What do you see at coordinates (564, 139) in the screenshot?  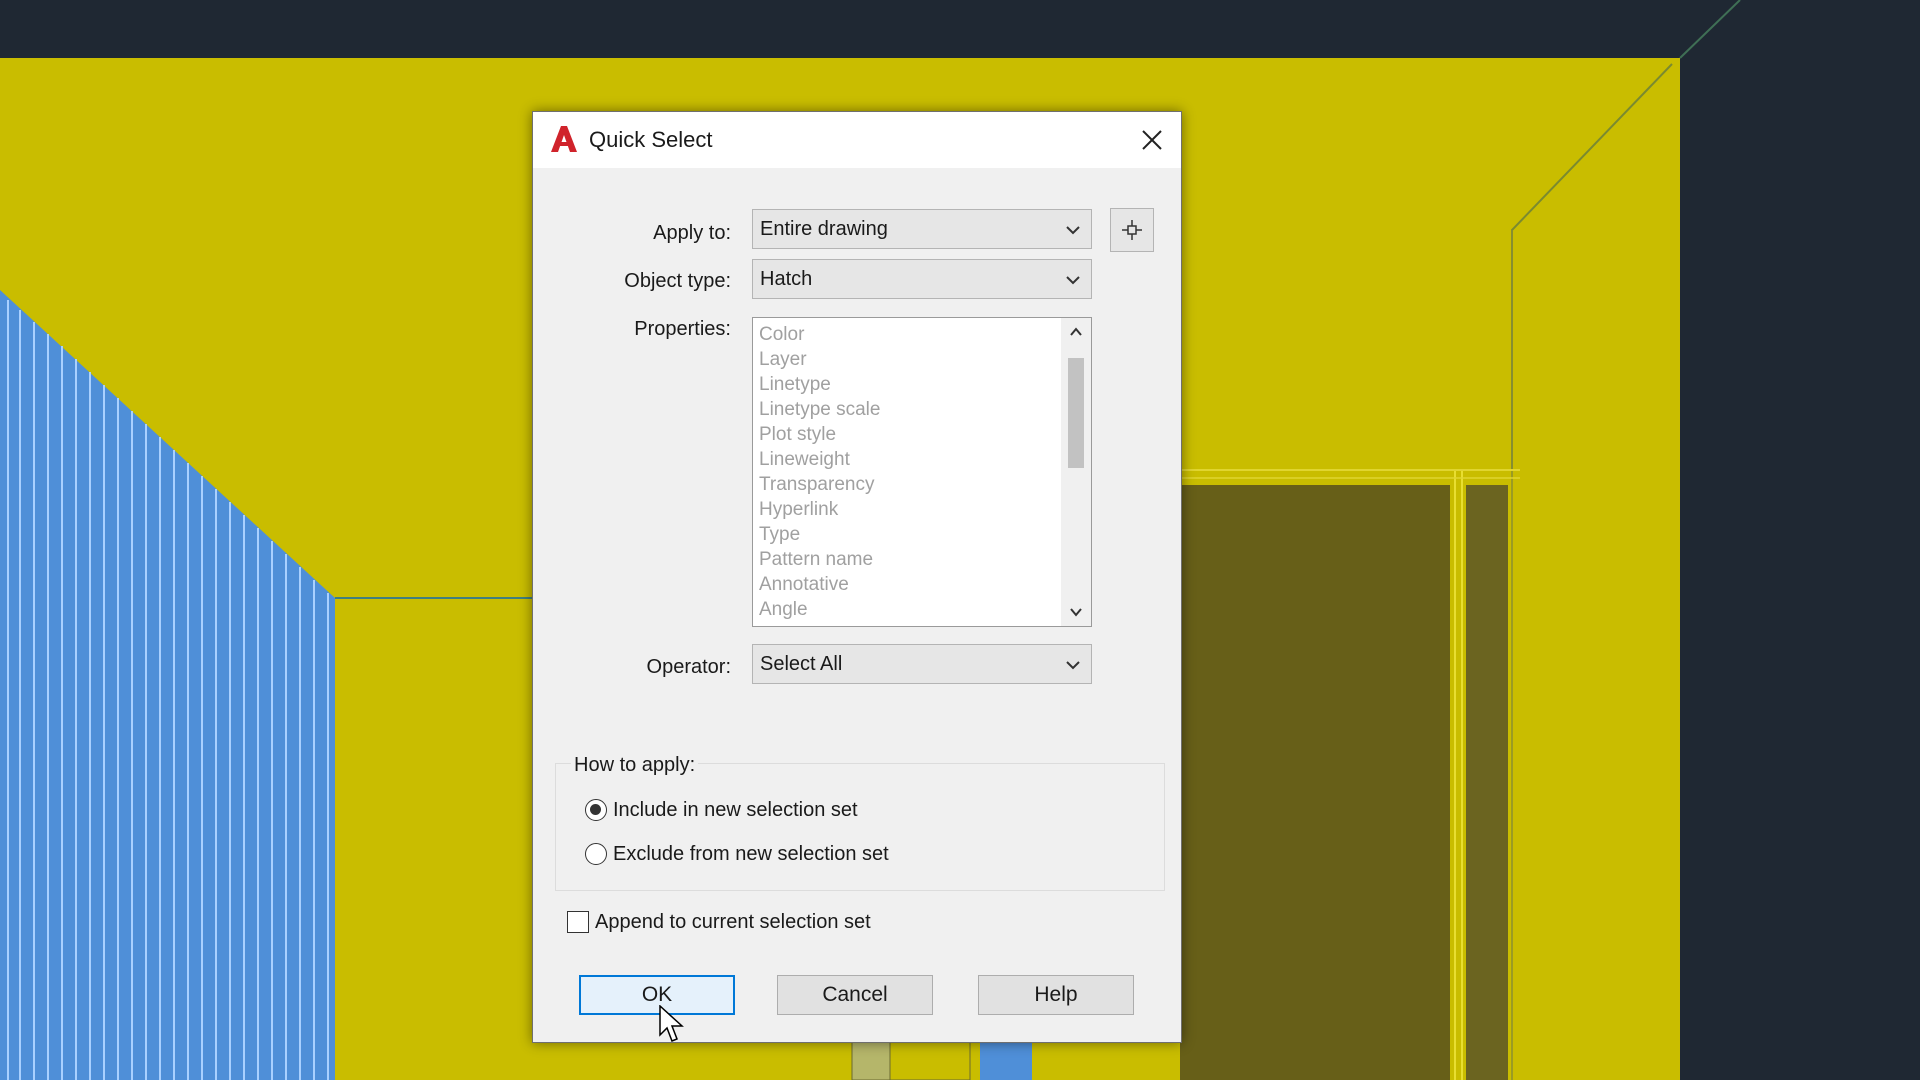 I see `autocad-logo-icon` at bounding box center [564, 139].